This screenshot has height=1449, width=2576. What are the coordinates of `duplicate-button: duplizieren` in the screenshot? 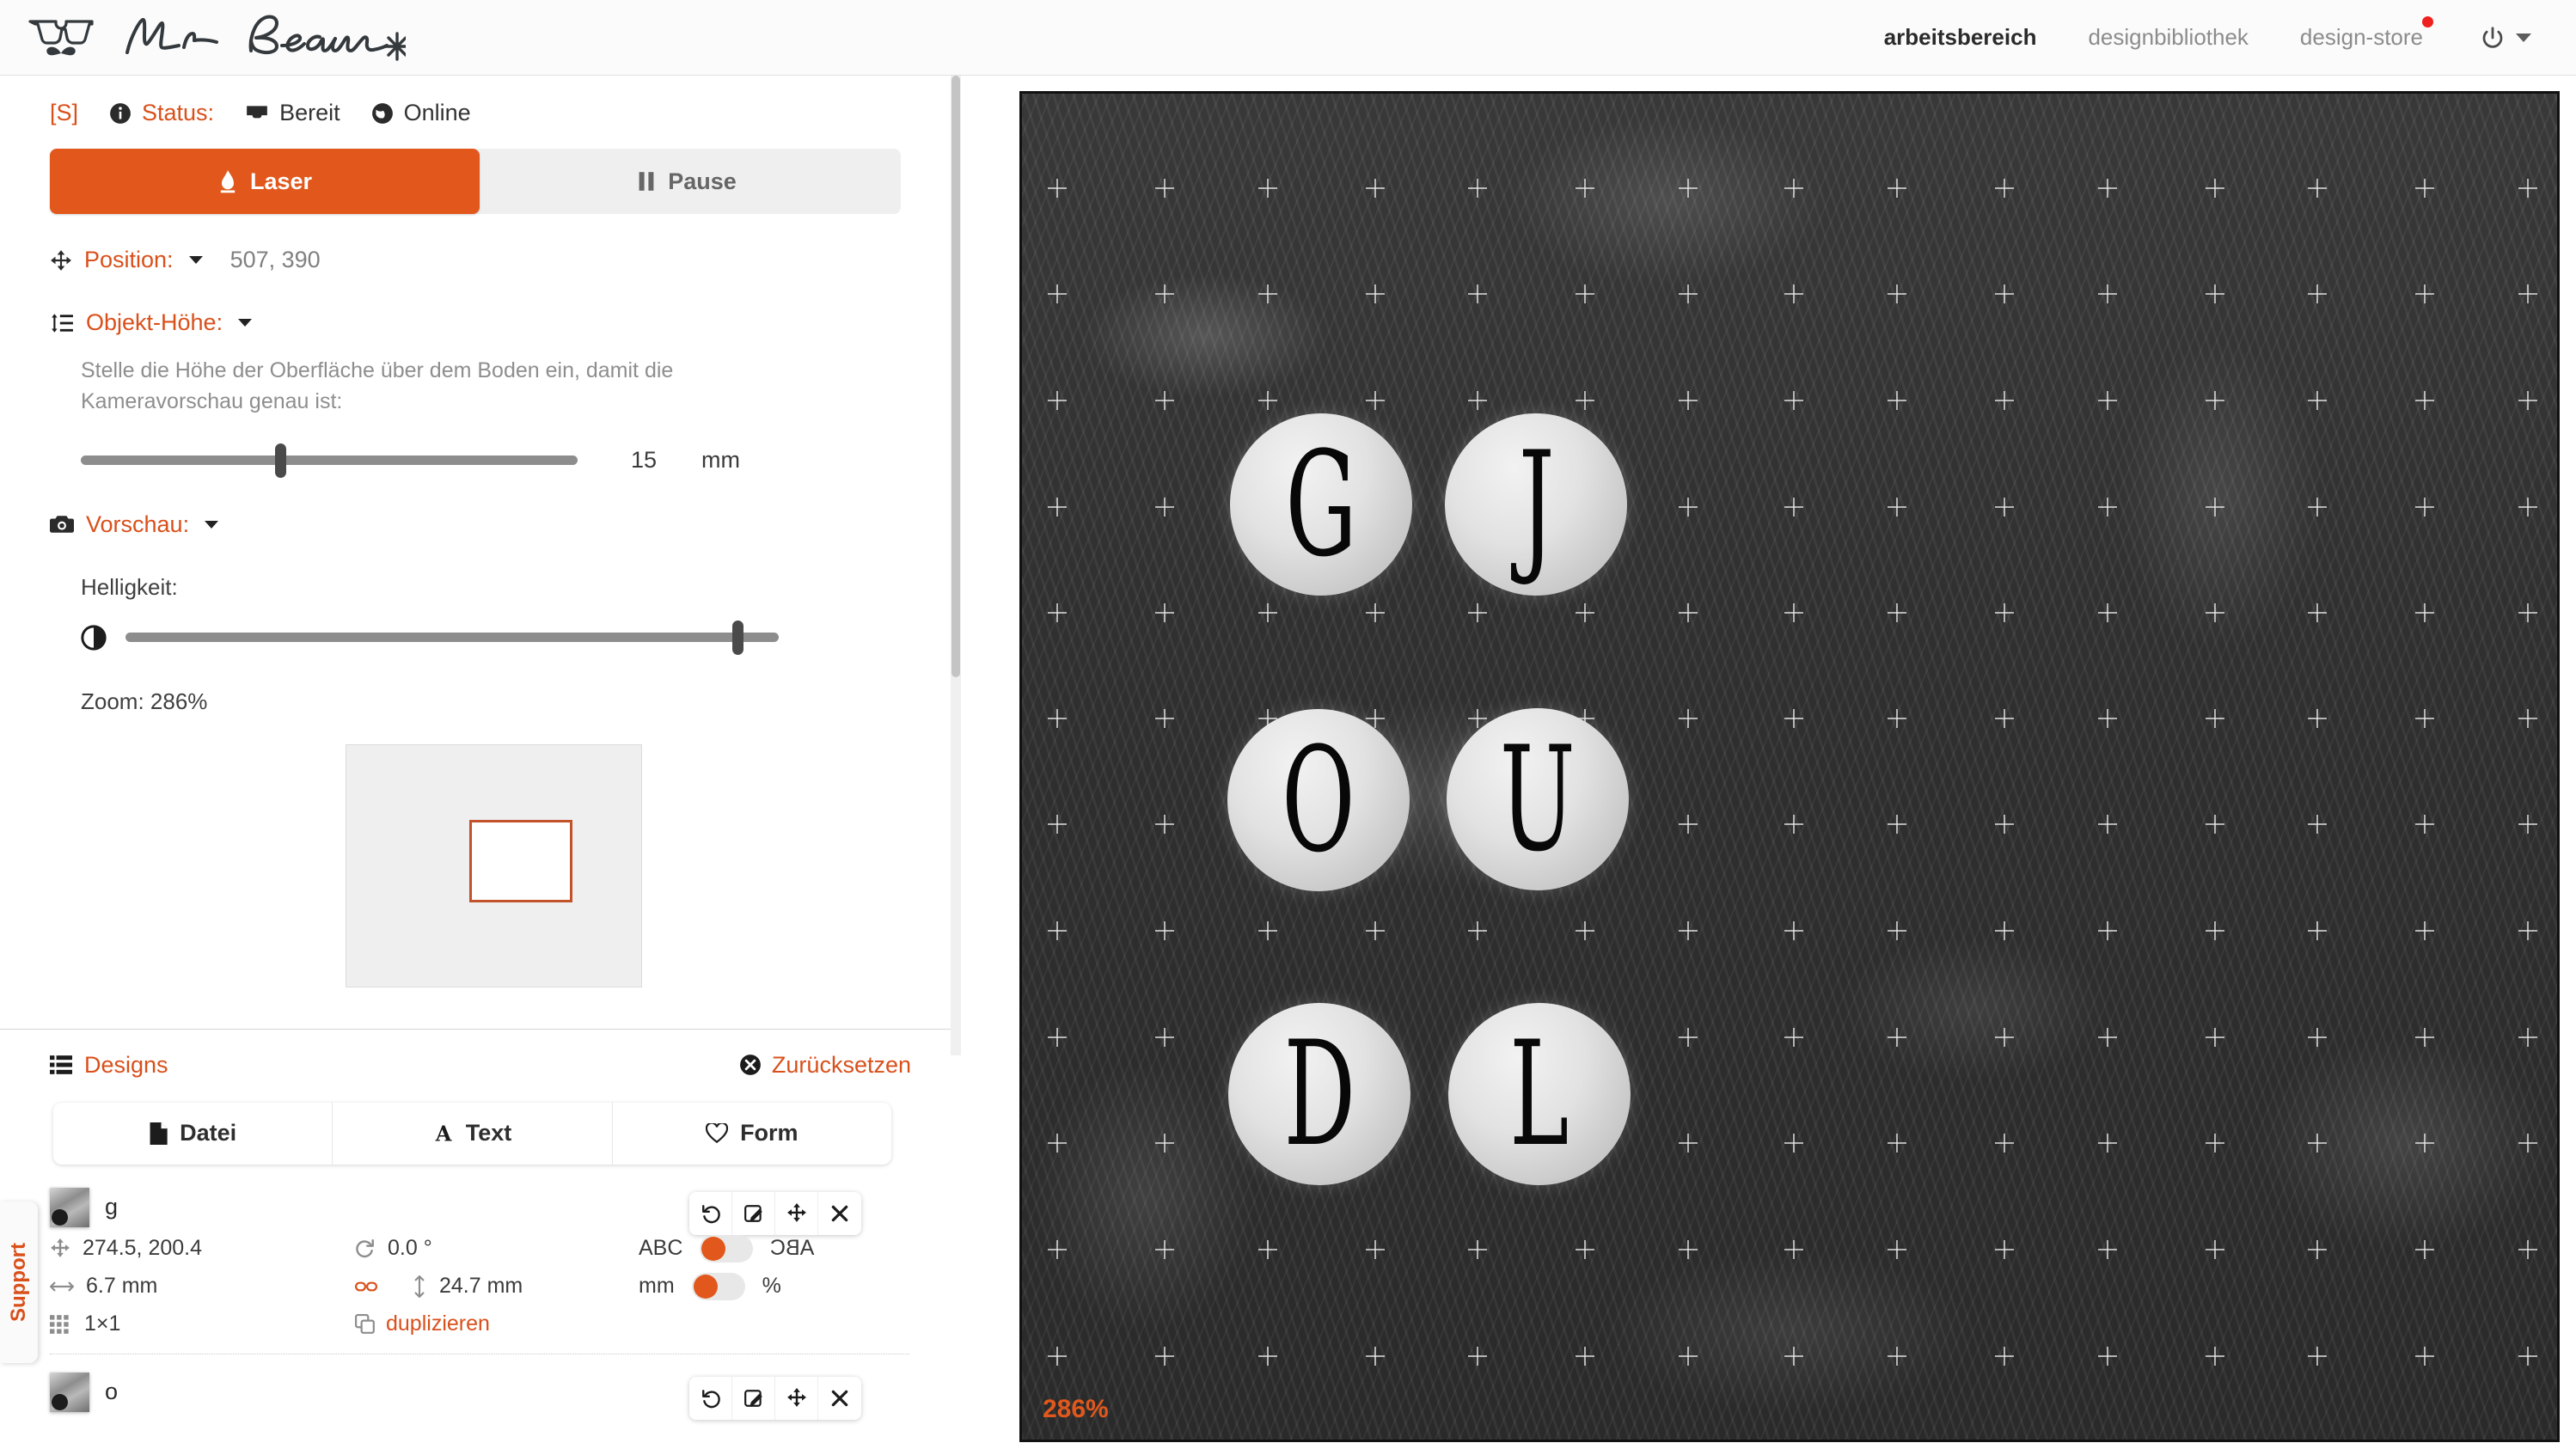 It's located at (497, 1323).